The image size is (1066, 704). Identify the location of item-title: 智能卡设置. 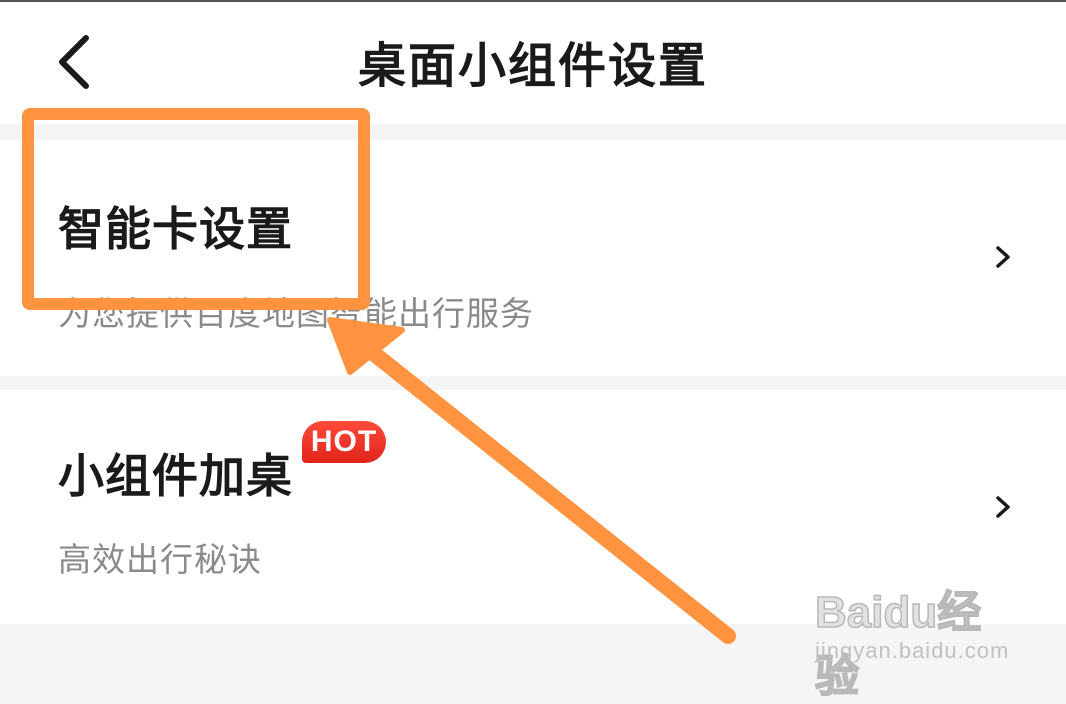
(175, 229).